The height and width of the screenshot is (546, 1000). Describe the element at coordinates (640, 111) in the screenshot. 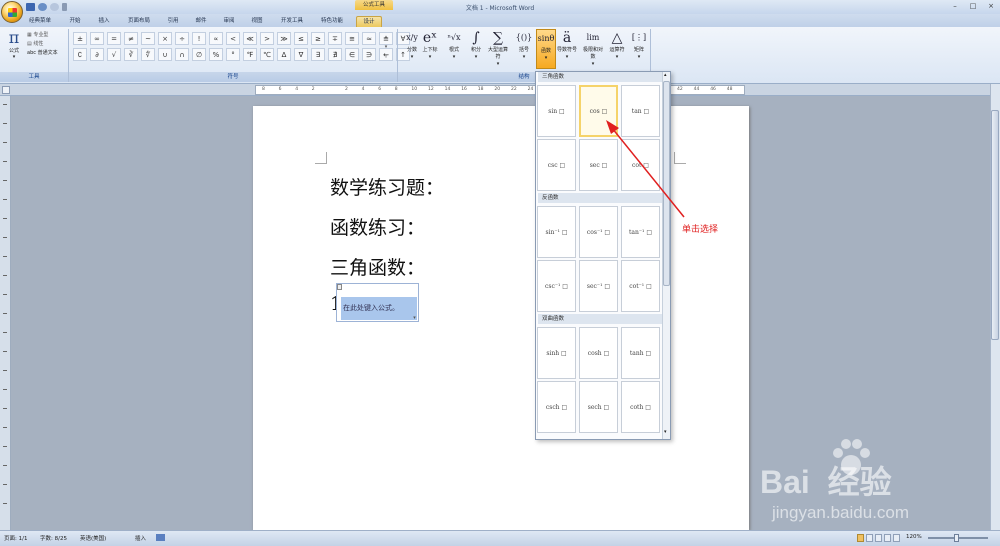

I see `function-item: tan □` at that location.